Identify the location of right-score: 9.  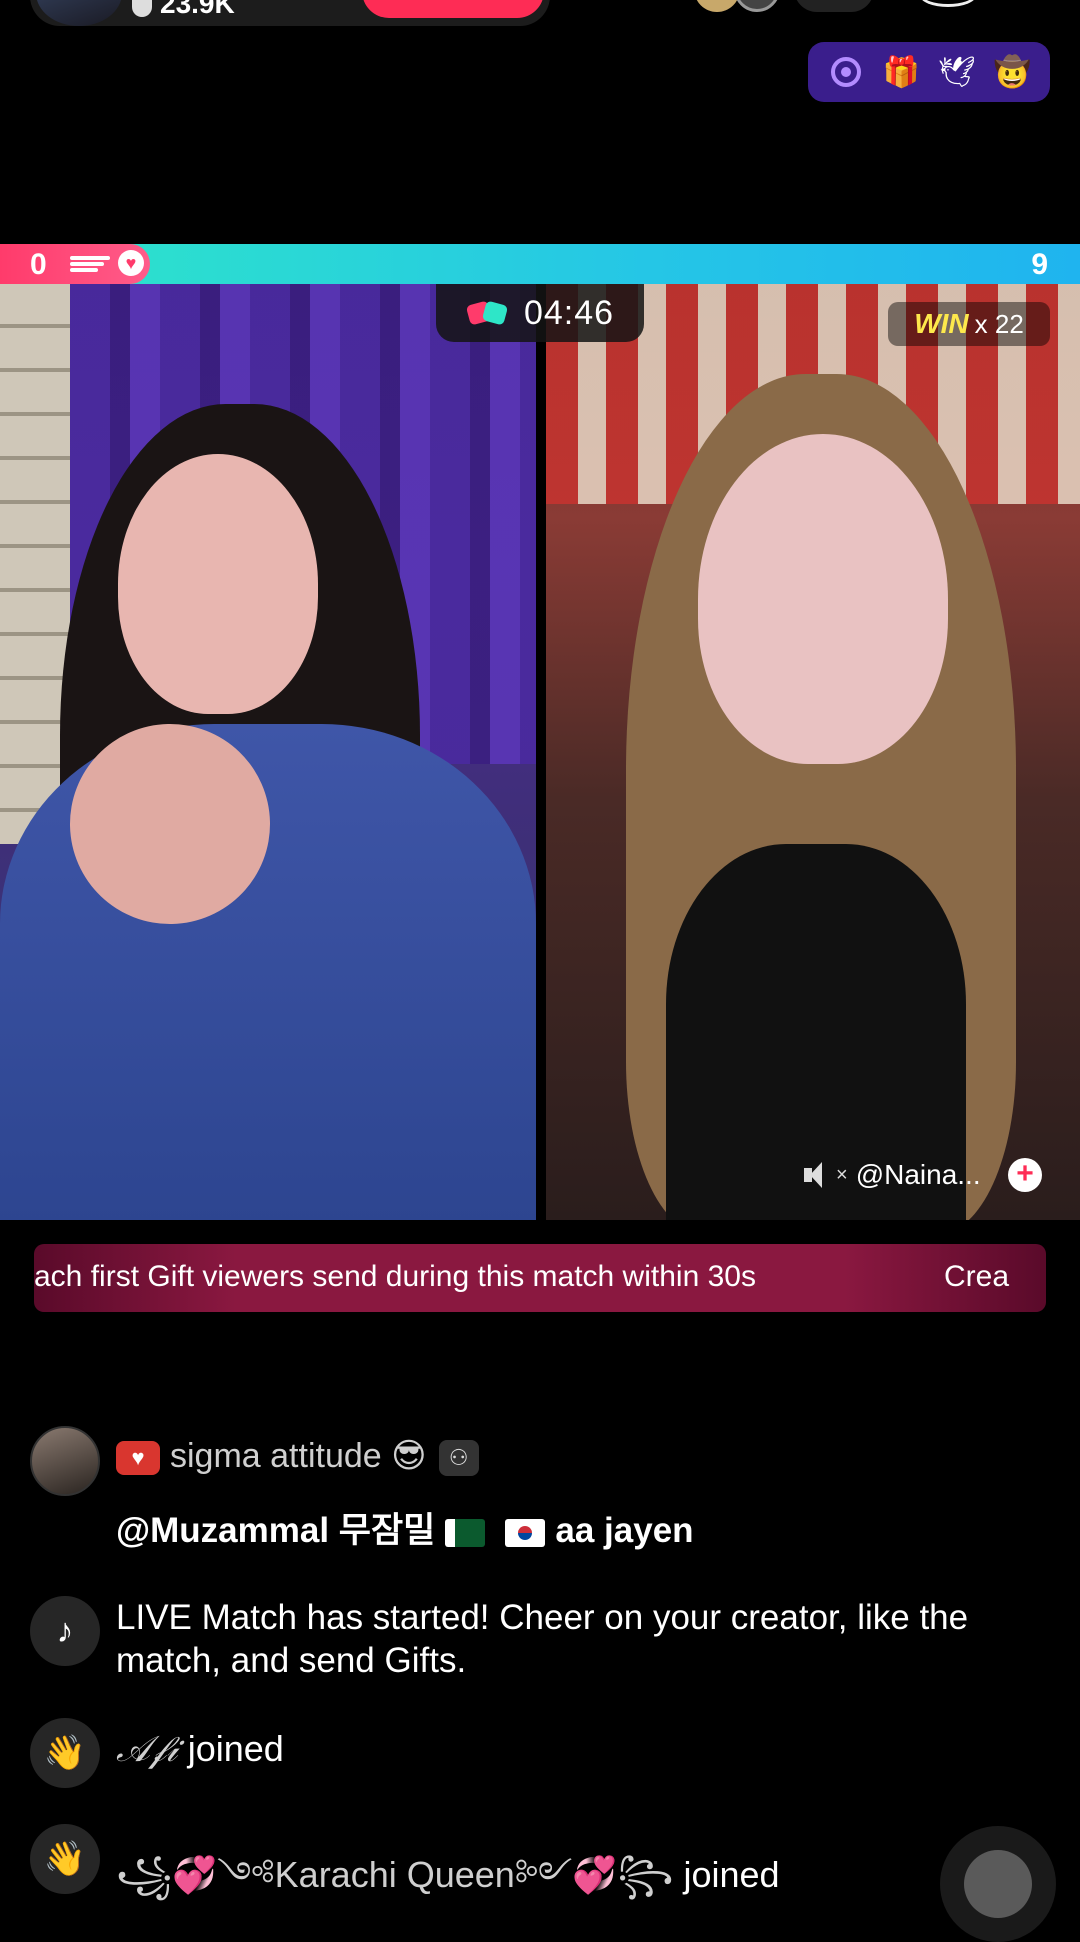
(1039, 264).